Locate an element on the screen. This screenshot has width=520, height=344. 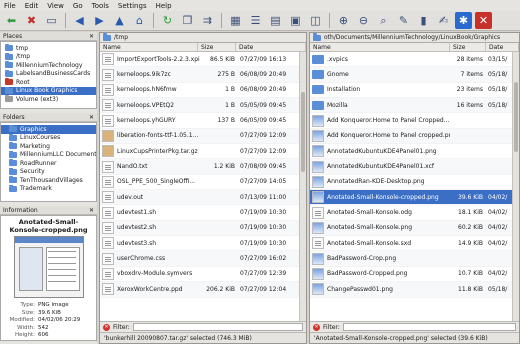
image-preview-icon: ▣ is located at coordinates (295, 20).